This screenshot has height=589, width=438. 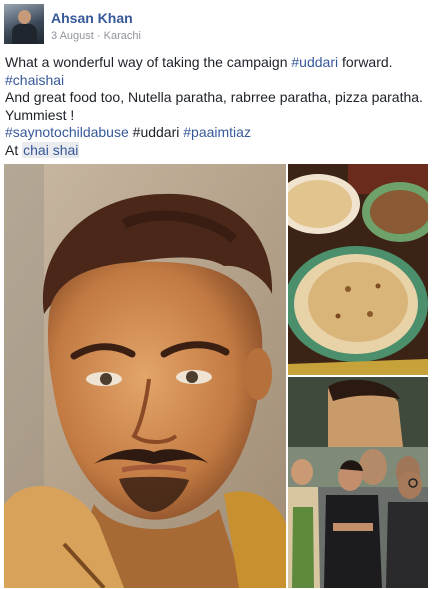 I want to click on text-line-5: #saynotochildabuse #uddari #paaimtiaz, so click(x=128, y=132).